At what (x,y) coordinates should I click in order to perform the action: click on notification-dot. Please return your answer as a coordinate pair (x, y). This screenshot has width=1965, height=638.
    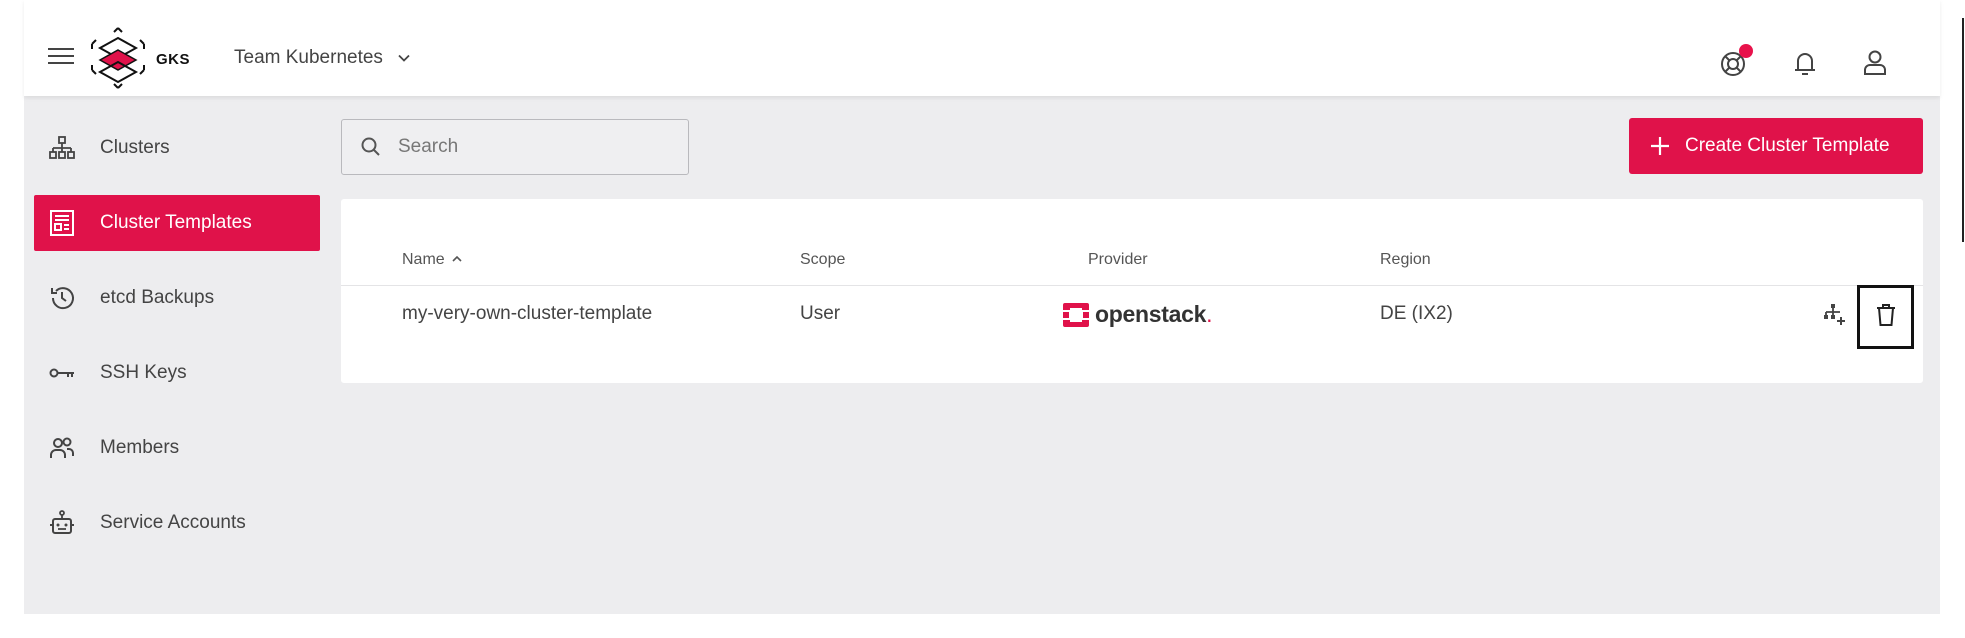
    Looking at the image, I should click on (1746, 51).